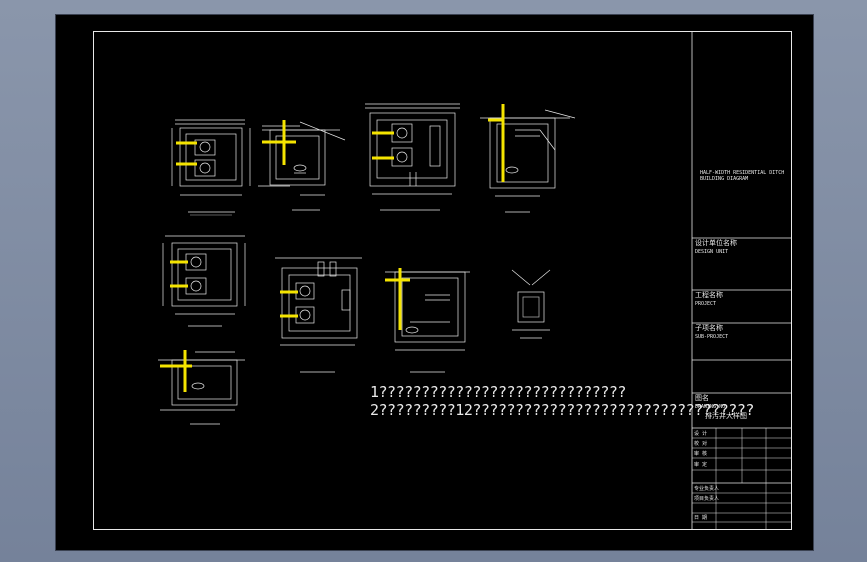 The width and height of the screenshot is (867, 562). What do you see at coordinates (701, 454) in the screenshot?
I see `stamp-row: 审 核` at bounding box center [701, 454].